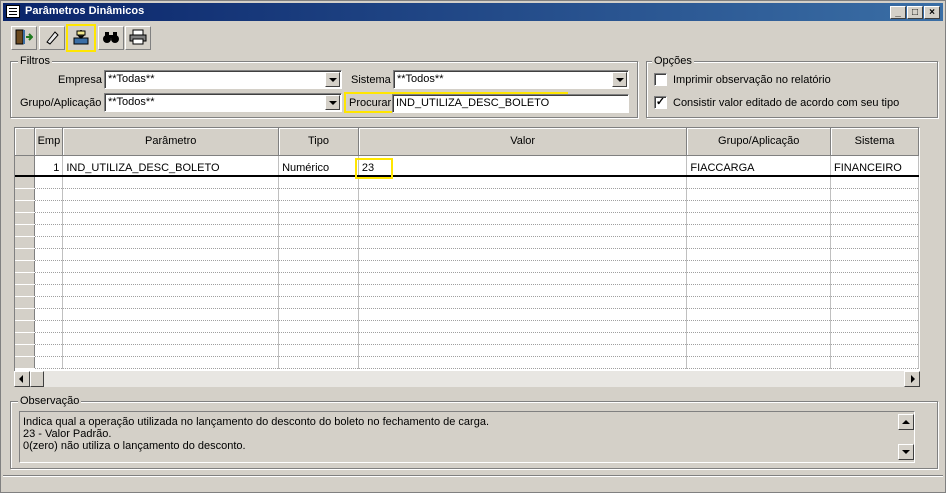 This screenshot has height=493, width=946. What do you see at coordinates (49, 169) in the screenshot?
I see `cell-emp: 1` at bounding box center [49, 169].